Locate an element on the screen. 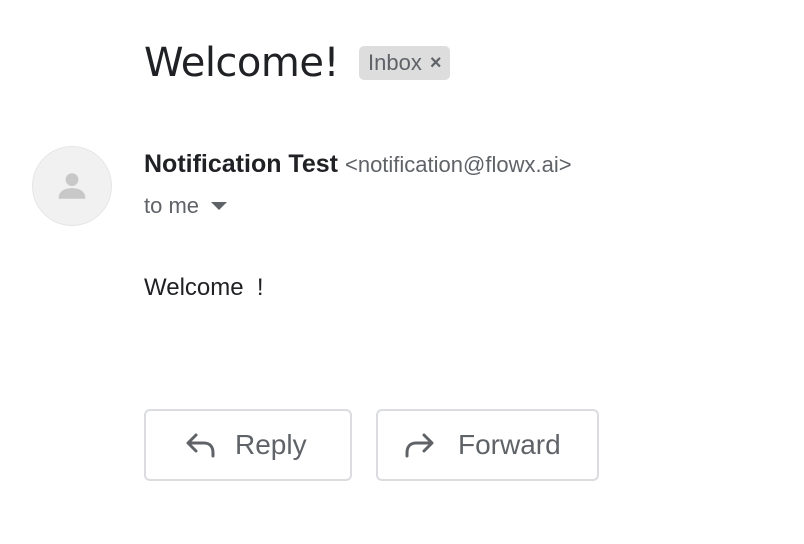  reply-label: Reply is located at coordinates (271, 444).